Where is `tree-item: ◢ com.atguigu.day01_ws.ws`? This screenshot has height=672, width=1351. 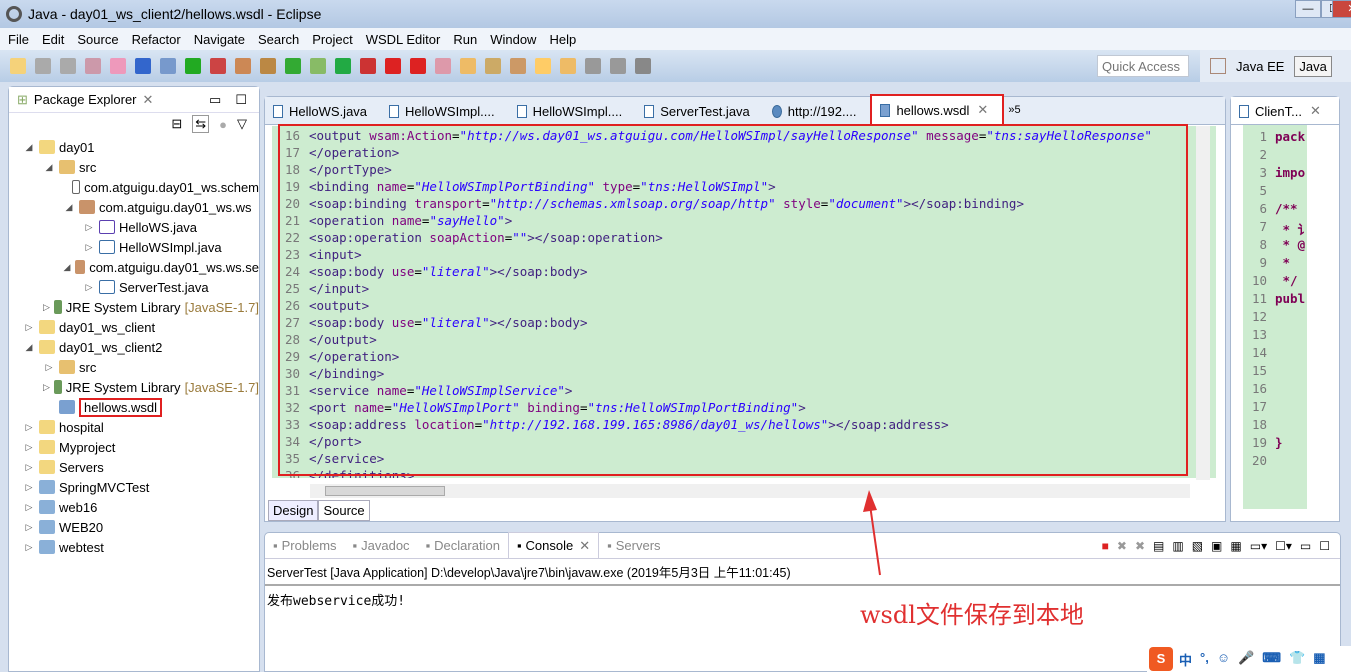
tree-item: ◢ com.atguigu.day01_ws.ws is located at coordinates (134, 207).